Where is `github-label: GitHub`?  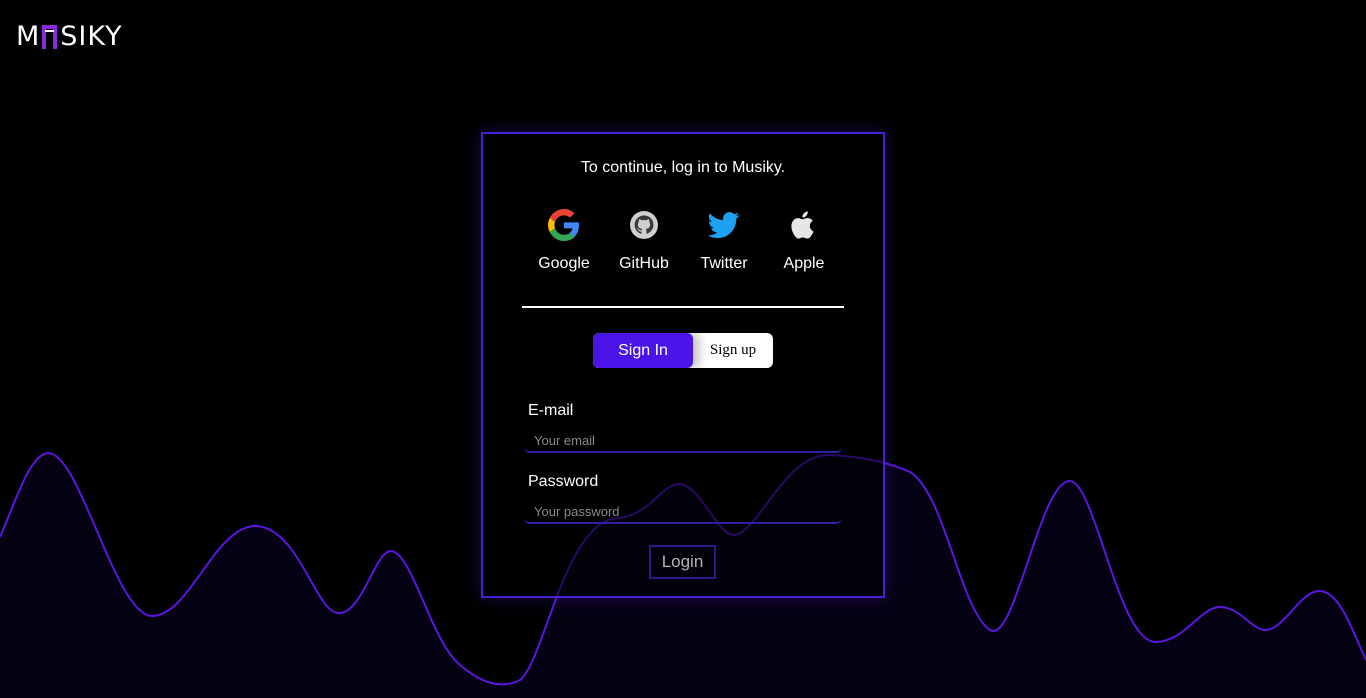
github-label: GitHub is located at coordinates (644, 263).